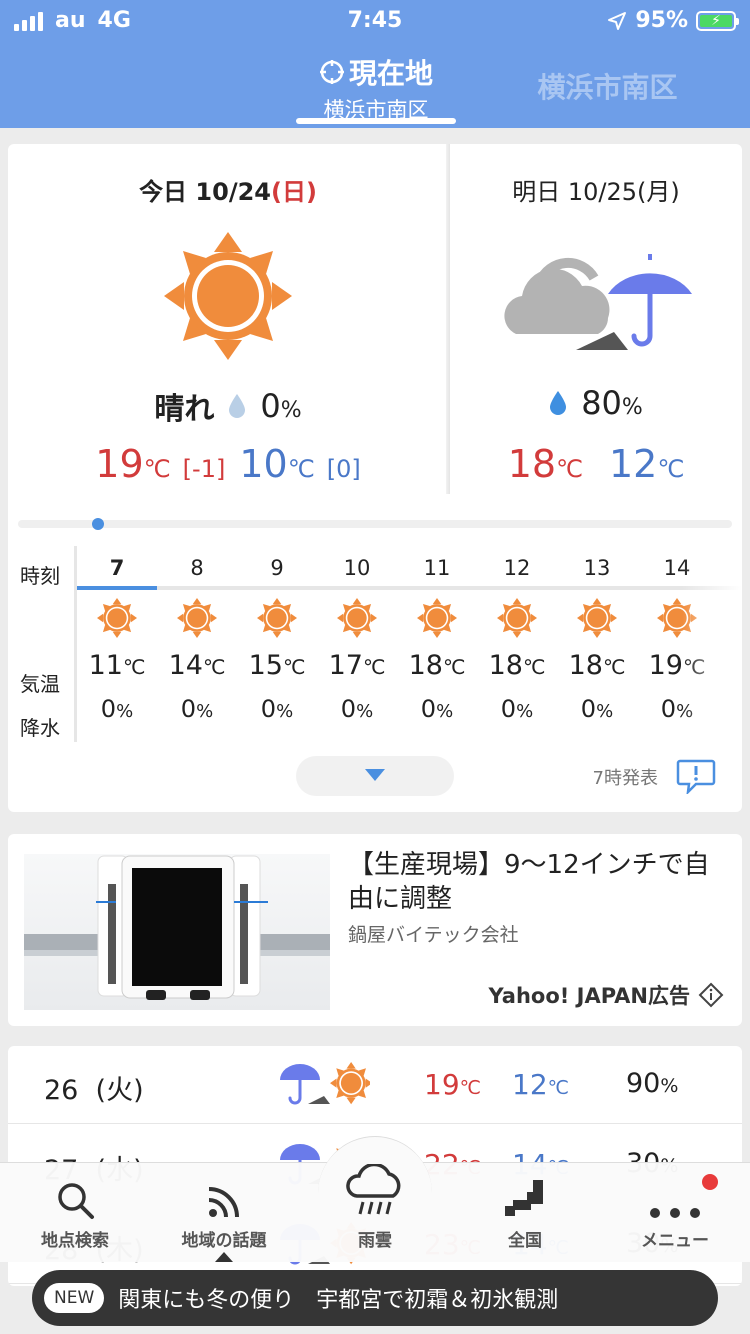  What do you see at coordinates (607, 86) in the screenshot?
I see `tab-saved-location: 横浜市南区` at bounding box center [607, 86].